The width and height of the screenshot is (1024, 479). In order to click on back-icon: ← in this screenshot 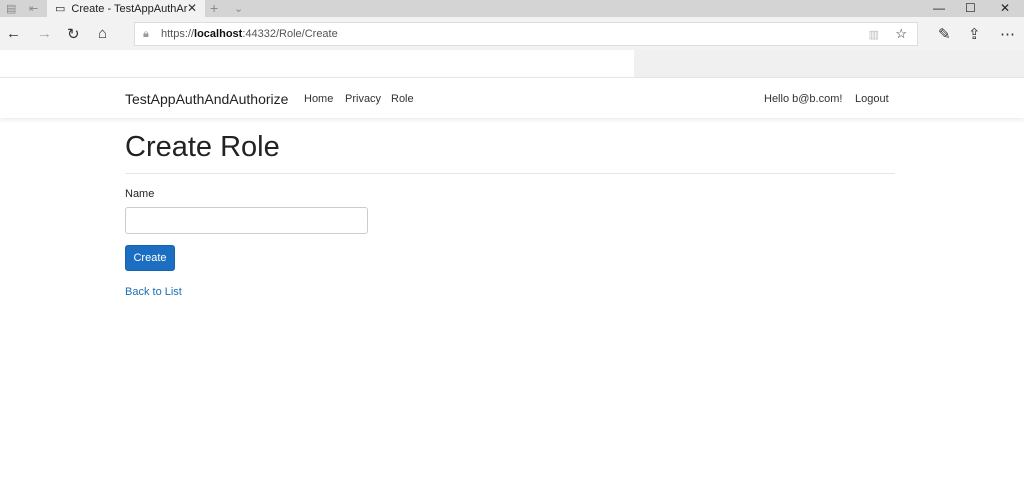, I will do `click(13, 33)`.